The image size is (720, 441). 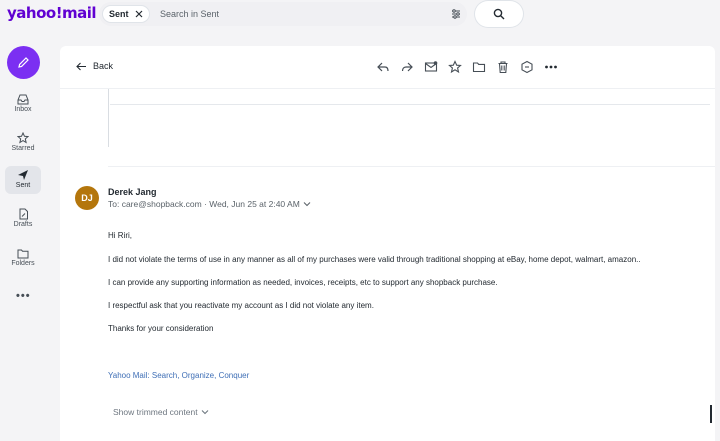 I want to click on mark-unread-icon, so click(x=431, y=67).